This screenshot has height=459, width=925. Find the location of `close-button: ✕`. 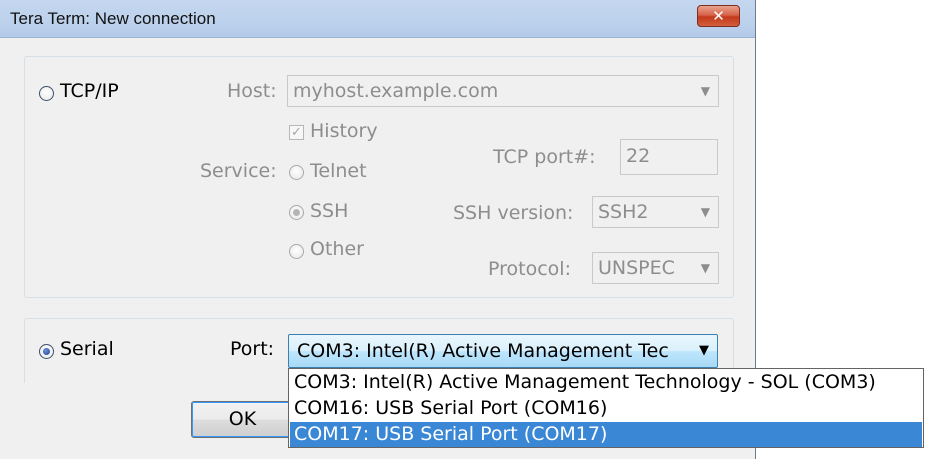

close-button: ✕ is located at coordinates (718, 16).